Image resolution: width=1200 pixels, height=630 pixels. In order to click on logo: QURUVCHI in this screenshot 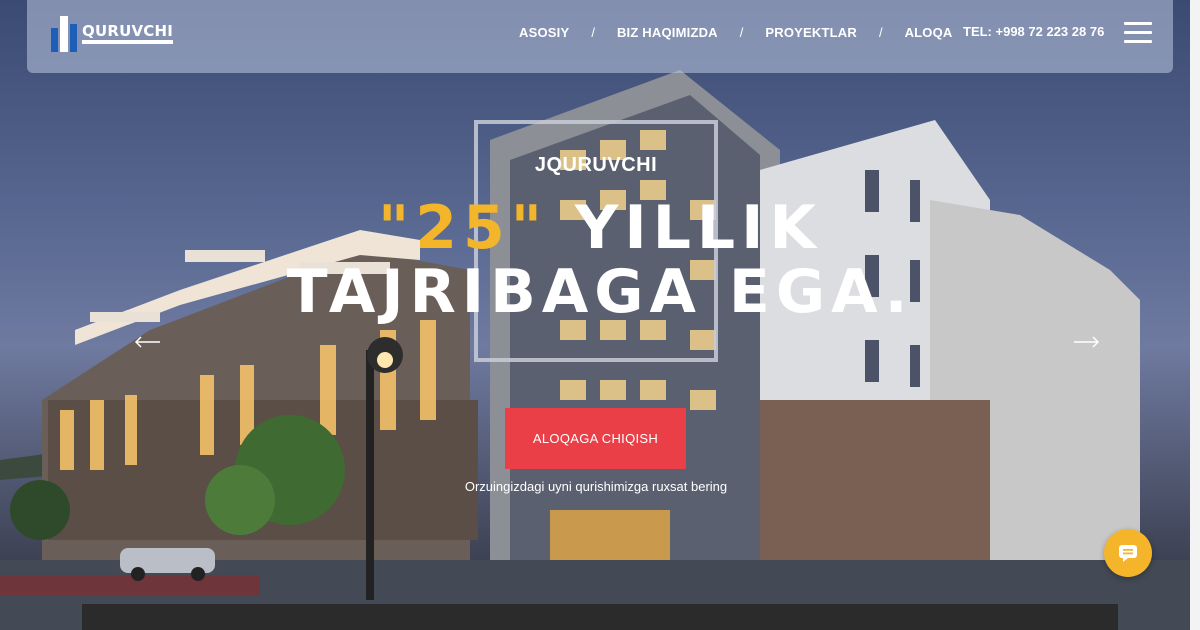, I will do `click(111, 33)`.